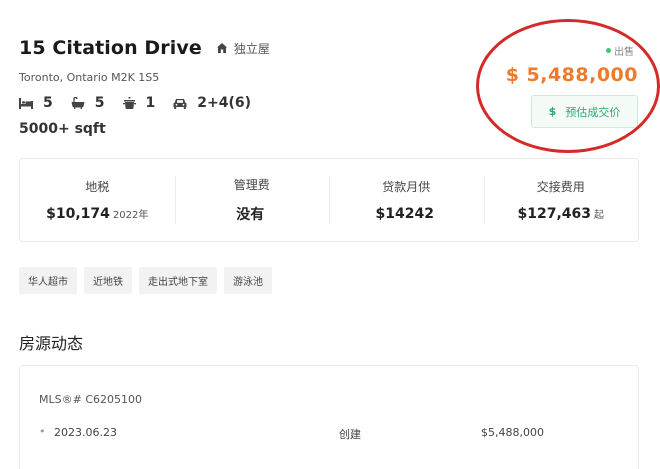 The image size is (660, 469). I want to click on stat-sub: 2022年, so click(130, 215).